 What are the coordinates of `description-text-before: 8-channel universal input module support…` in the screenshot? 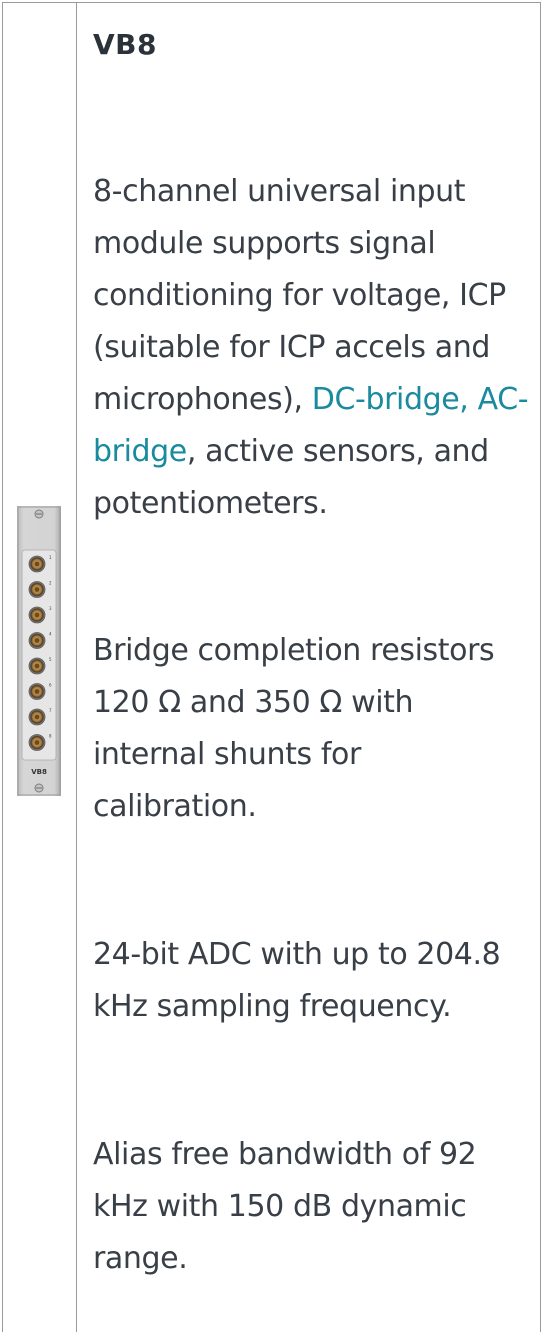 It's located at (299, 295).